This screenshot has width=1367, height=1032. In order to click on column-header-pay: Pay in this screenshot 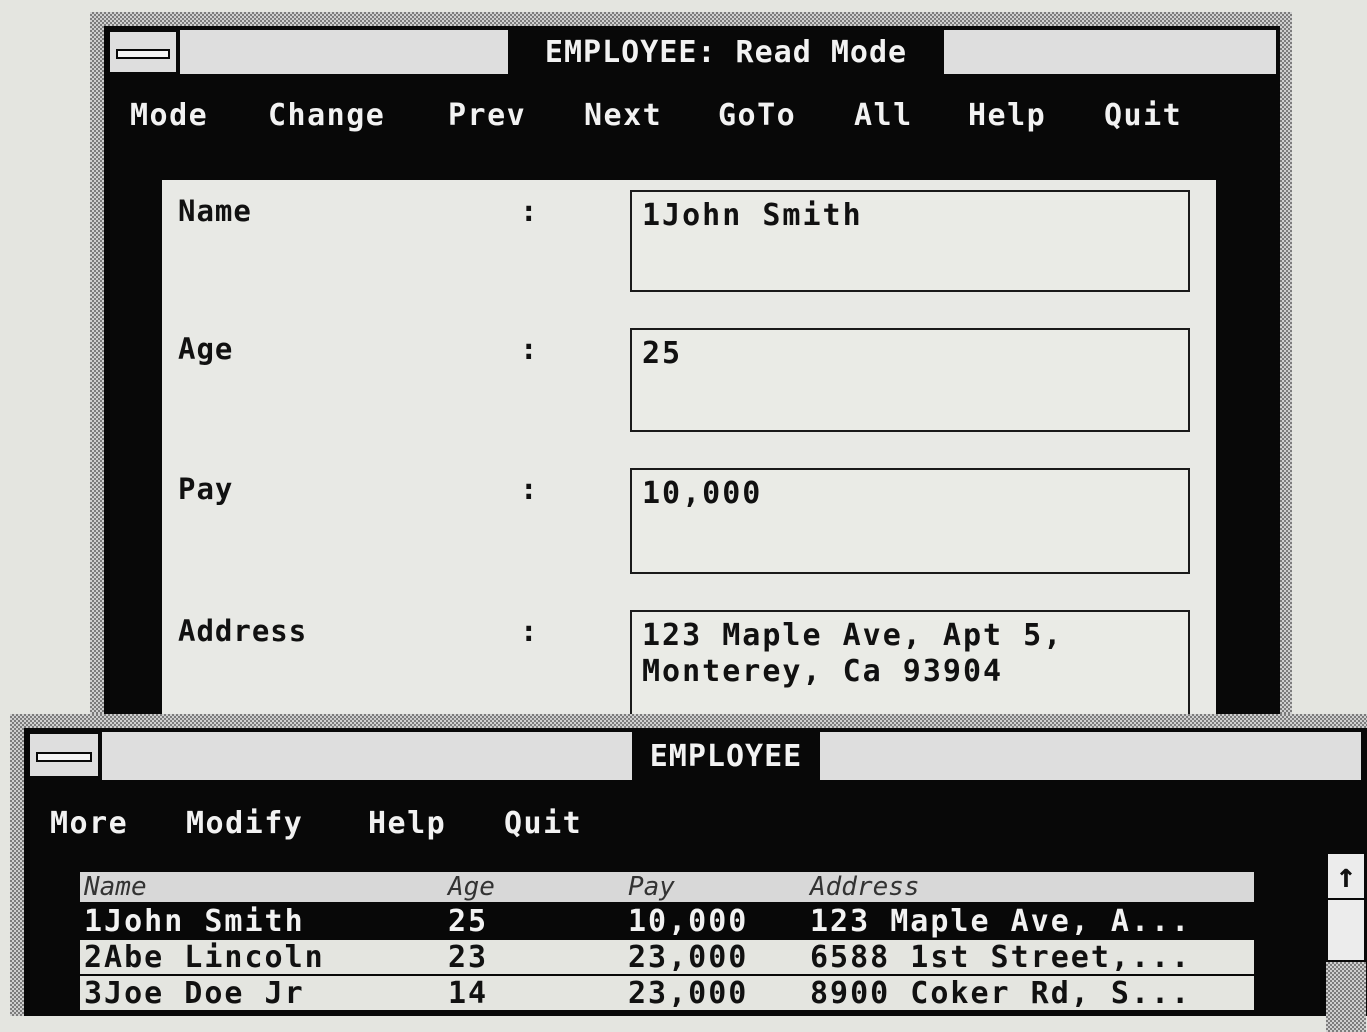, I will do `click(651, 887)`.